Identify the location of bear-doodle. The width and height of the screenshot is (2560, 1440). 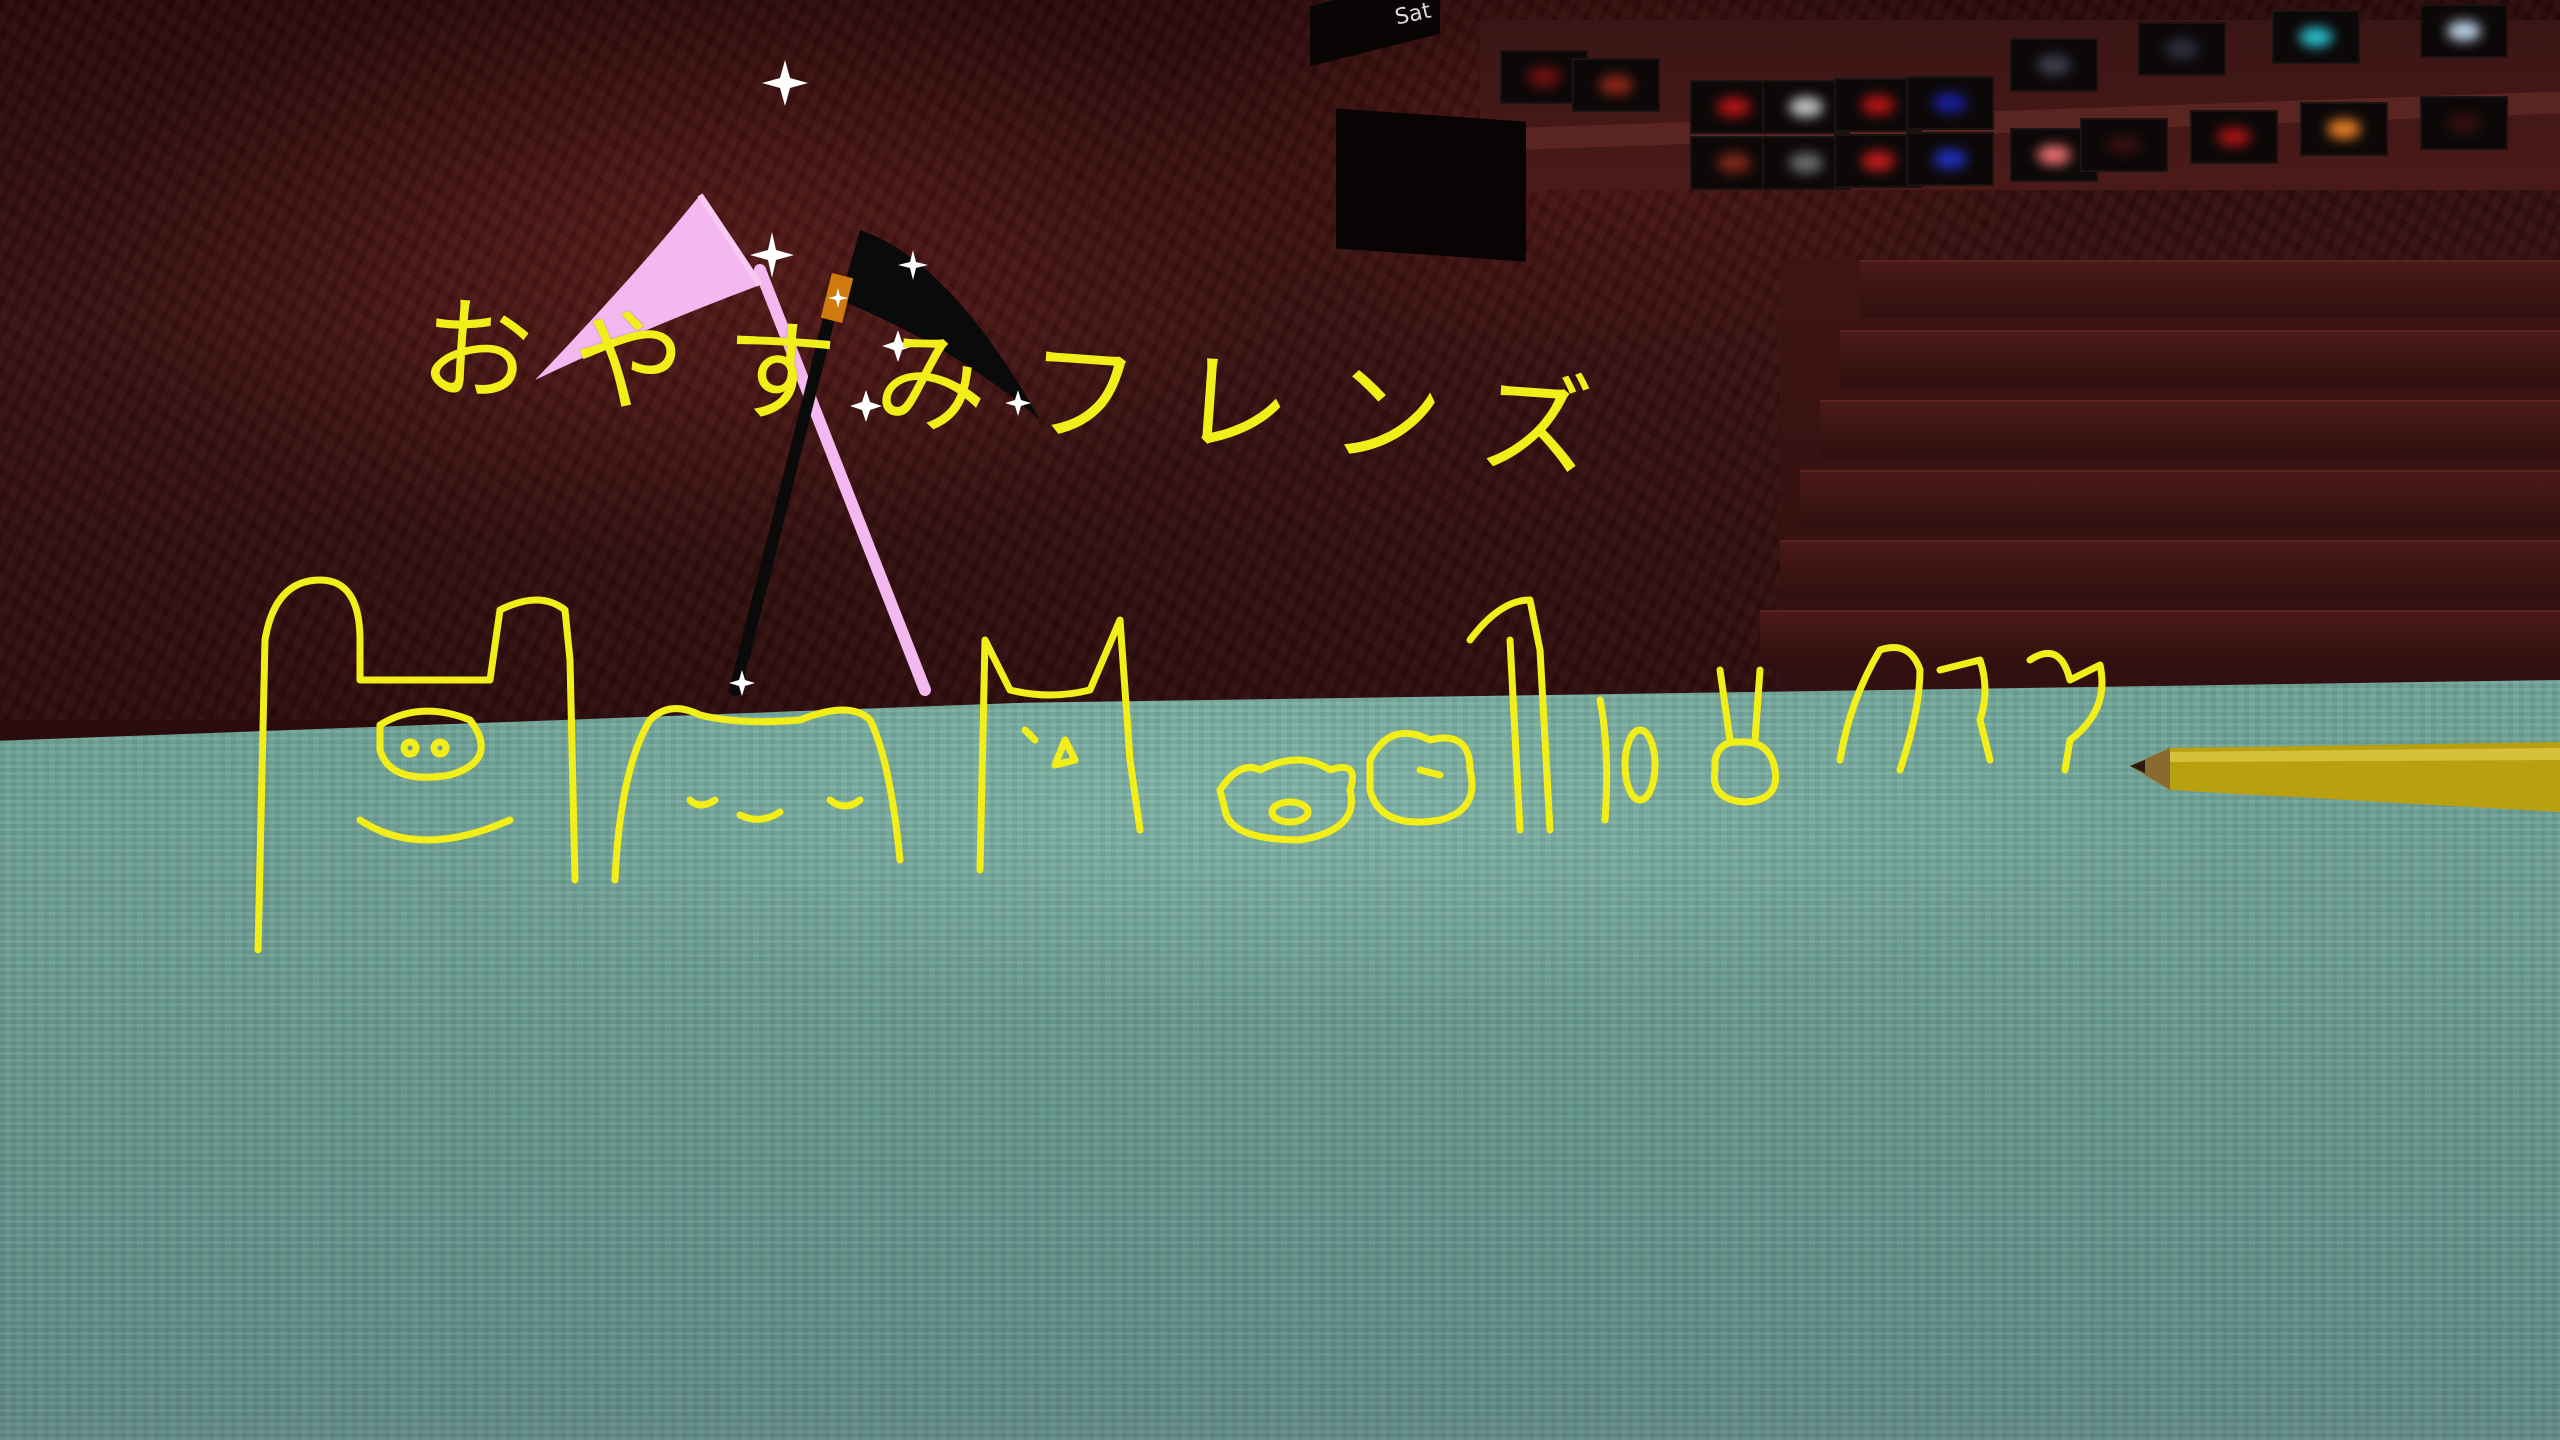
(416, 765).